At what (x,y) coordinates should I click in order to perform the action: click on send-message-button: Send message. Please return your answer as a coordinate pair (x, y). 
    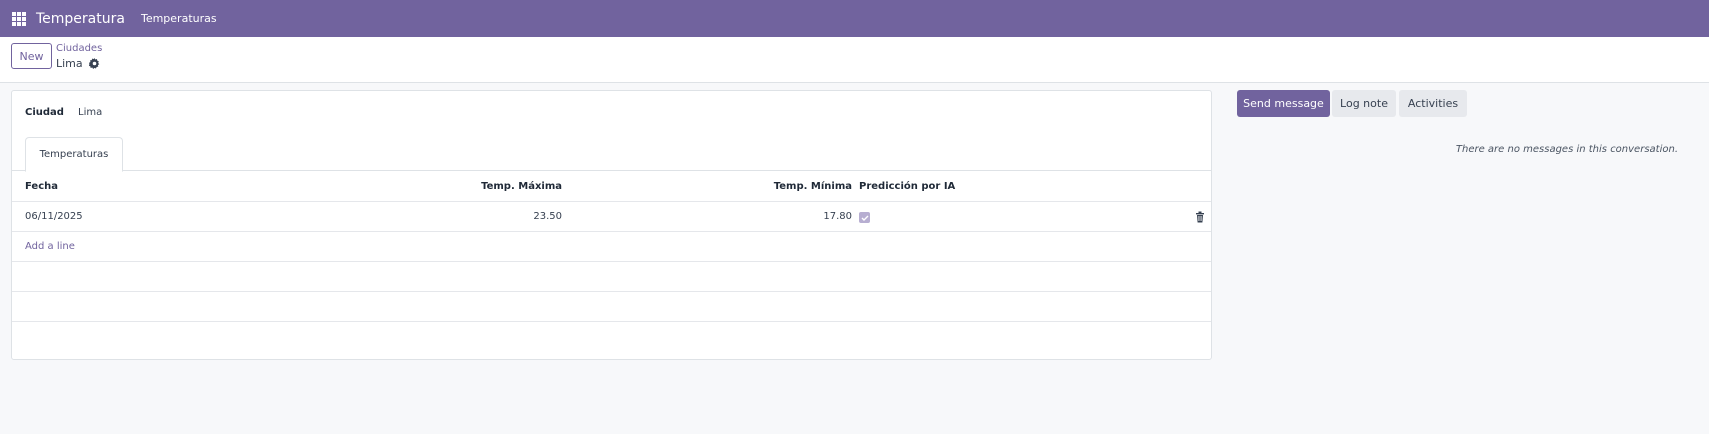
    Looking at the image, I should click on (1283, 103).